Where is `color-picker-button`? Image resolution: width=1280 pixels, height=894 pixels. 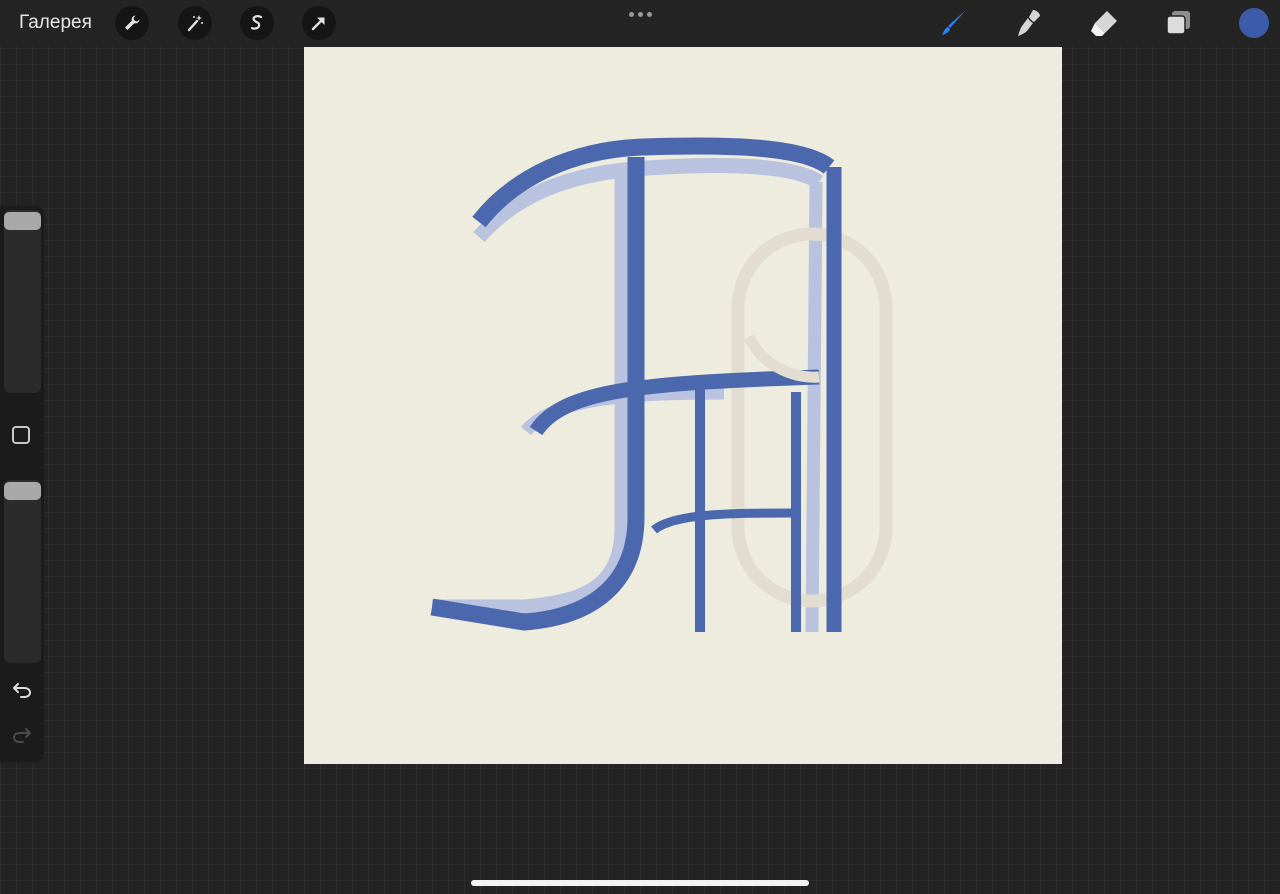 color-picker-button is located at coordinates (1254, 23).